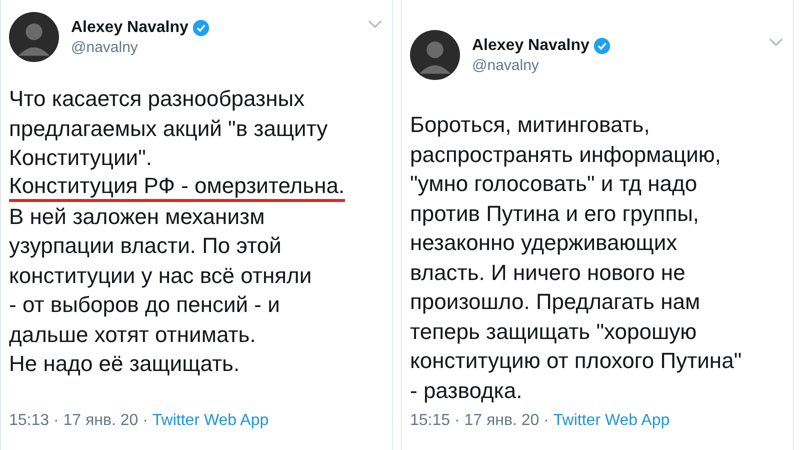 The image size is (800, 450). Describe the element at coordinates (161, 290) in the screenshot. I see `tweet-text: В ней заложен механизм узурпации власти. По этой конституции у нас всё отняли - от выборов до пенсий - и дальше хотят отнимать. Не надо её защищать.` at that location.